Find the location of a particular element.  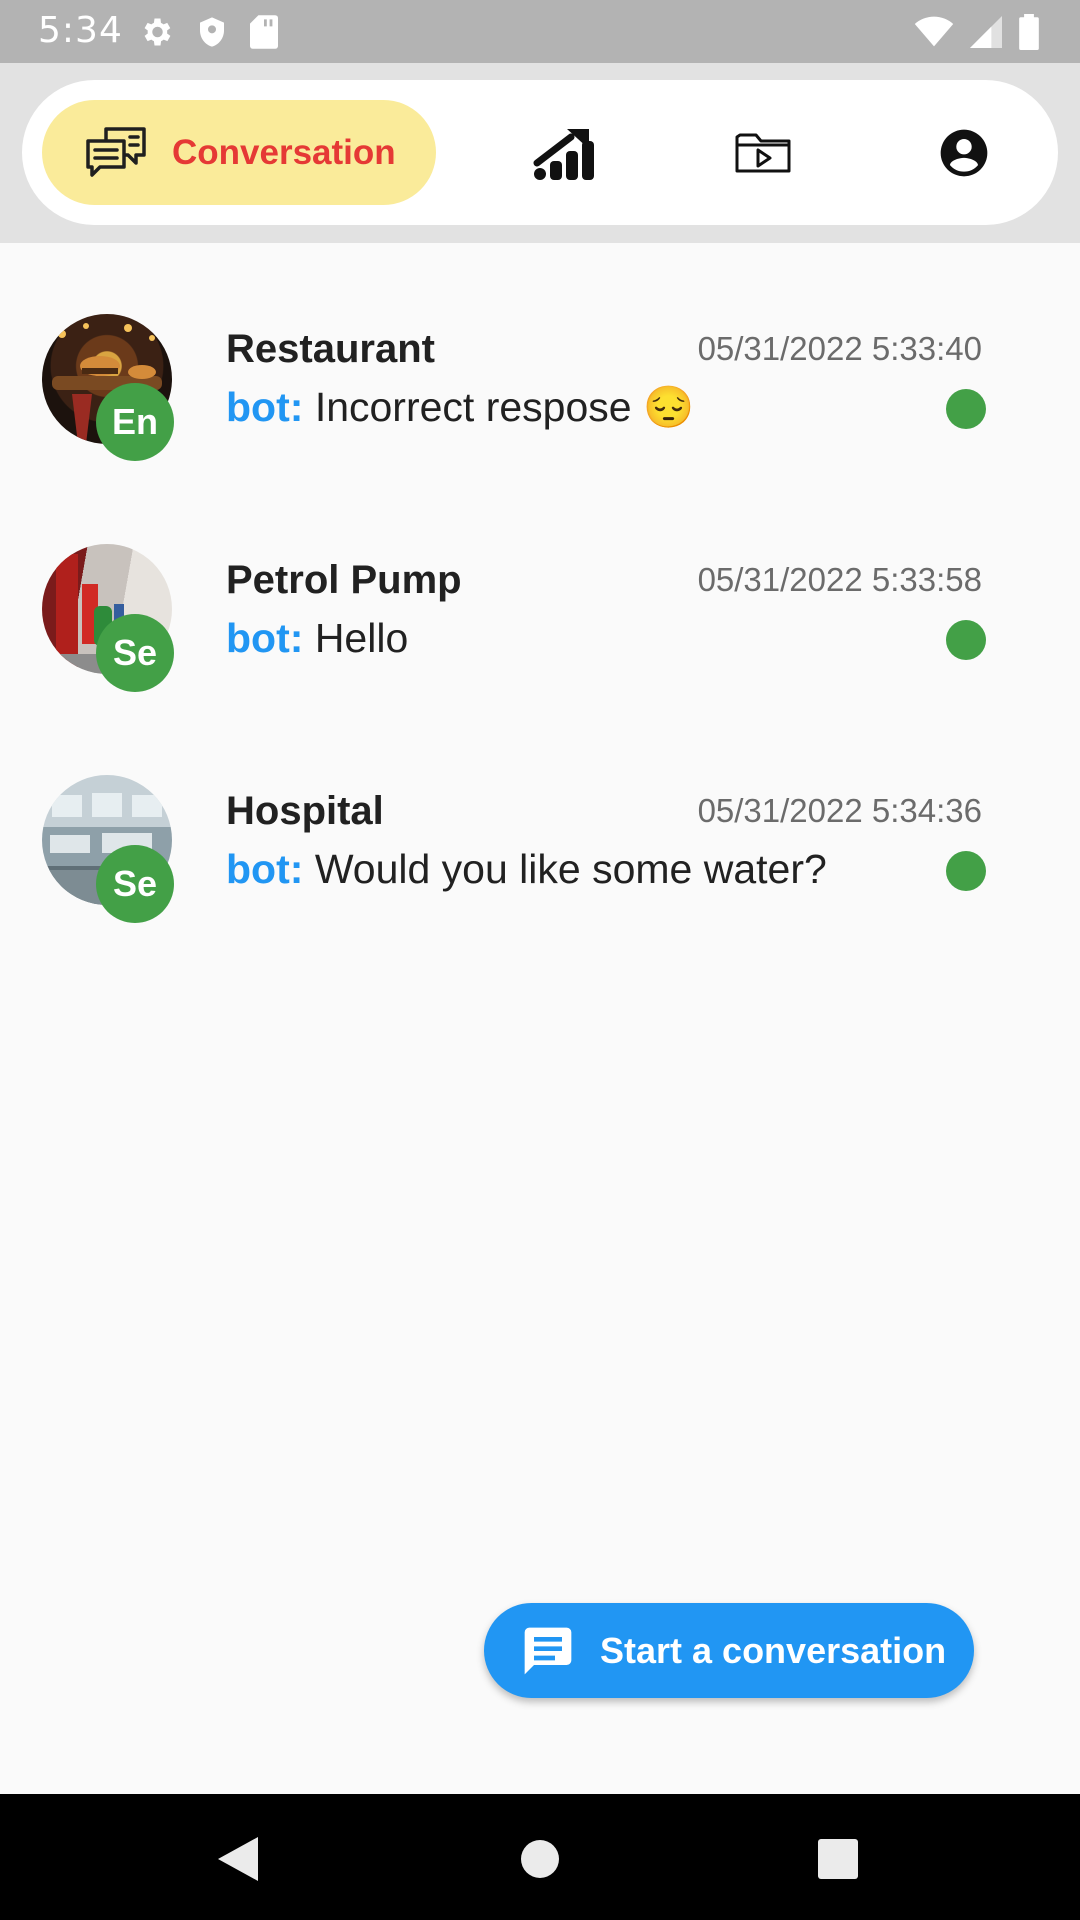

recents-button is located at coordinates (838, 1859).